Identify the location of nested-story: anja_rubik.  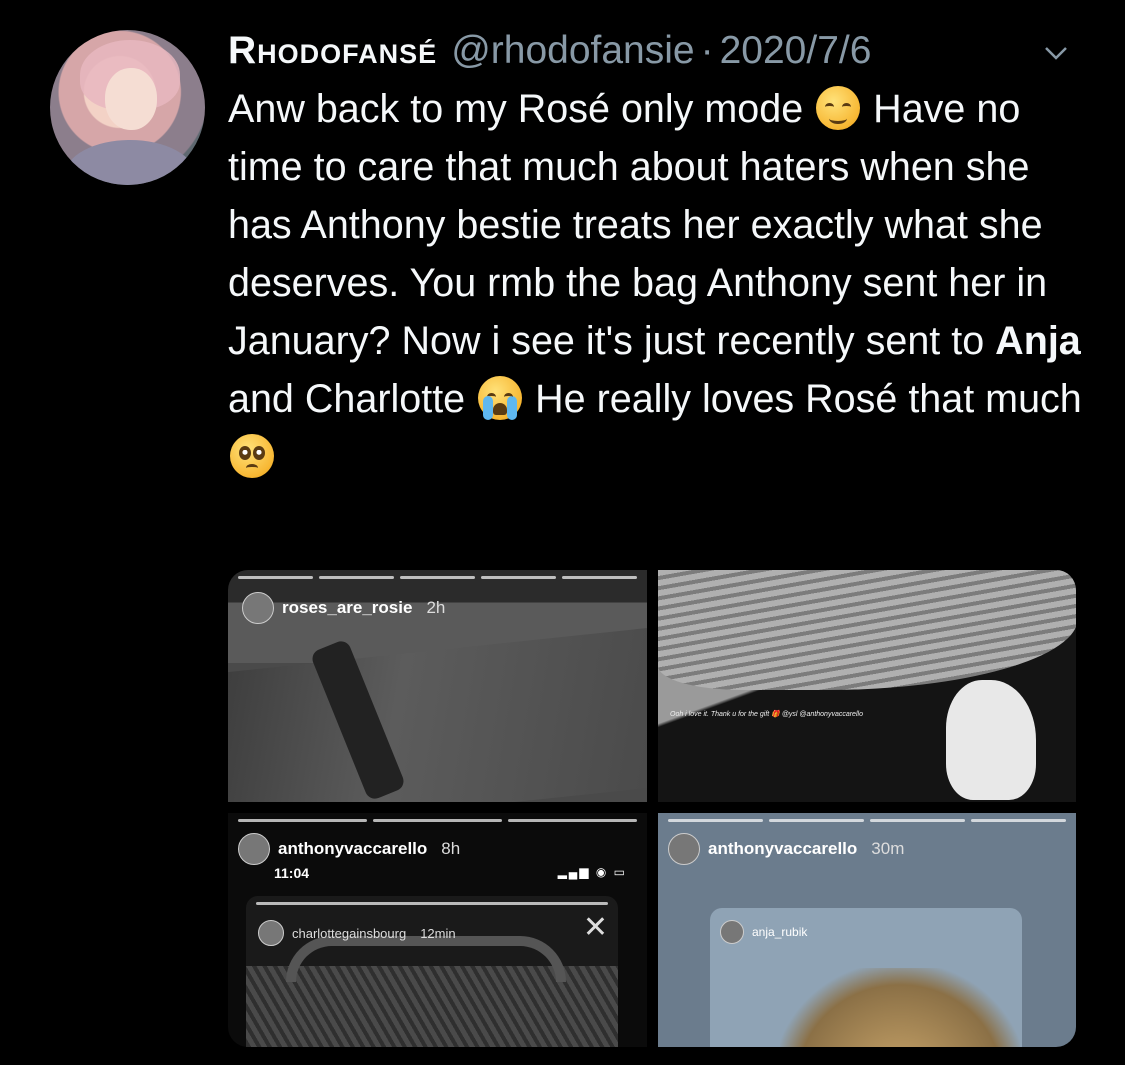
(866, 977).